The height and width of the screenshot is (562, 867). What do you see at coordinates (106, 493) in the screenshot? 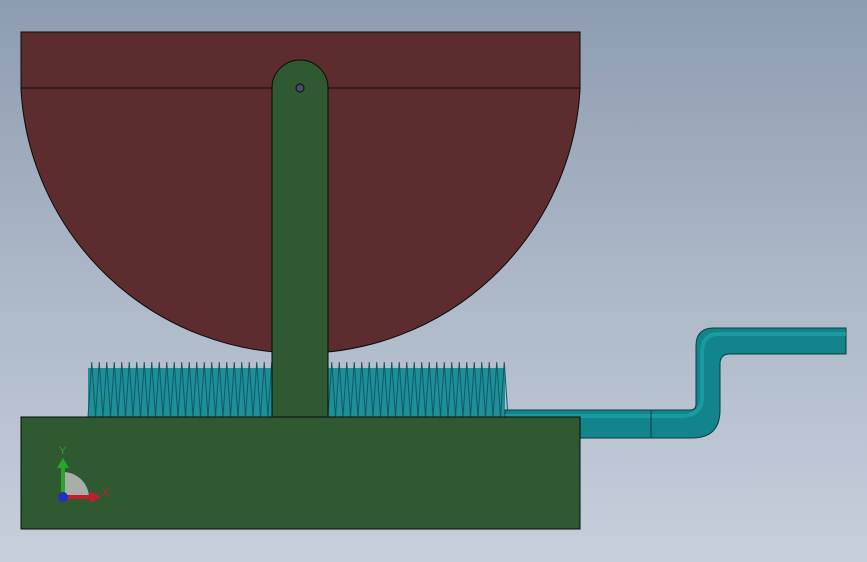
I see `x-axis-label: X` at bounding box center [106, 493].